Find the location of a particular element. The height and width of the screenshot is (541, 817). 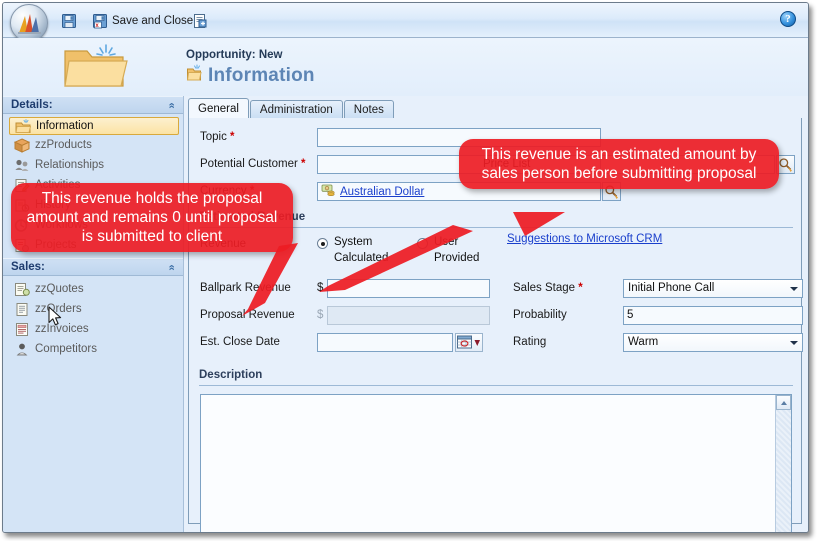

sidebar-item-zzinvoices: zzInvoices is located at coordinates (93, 329).